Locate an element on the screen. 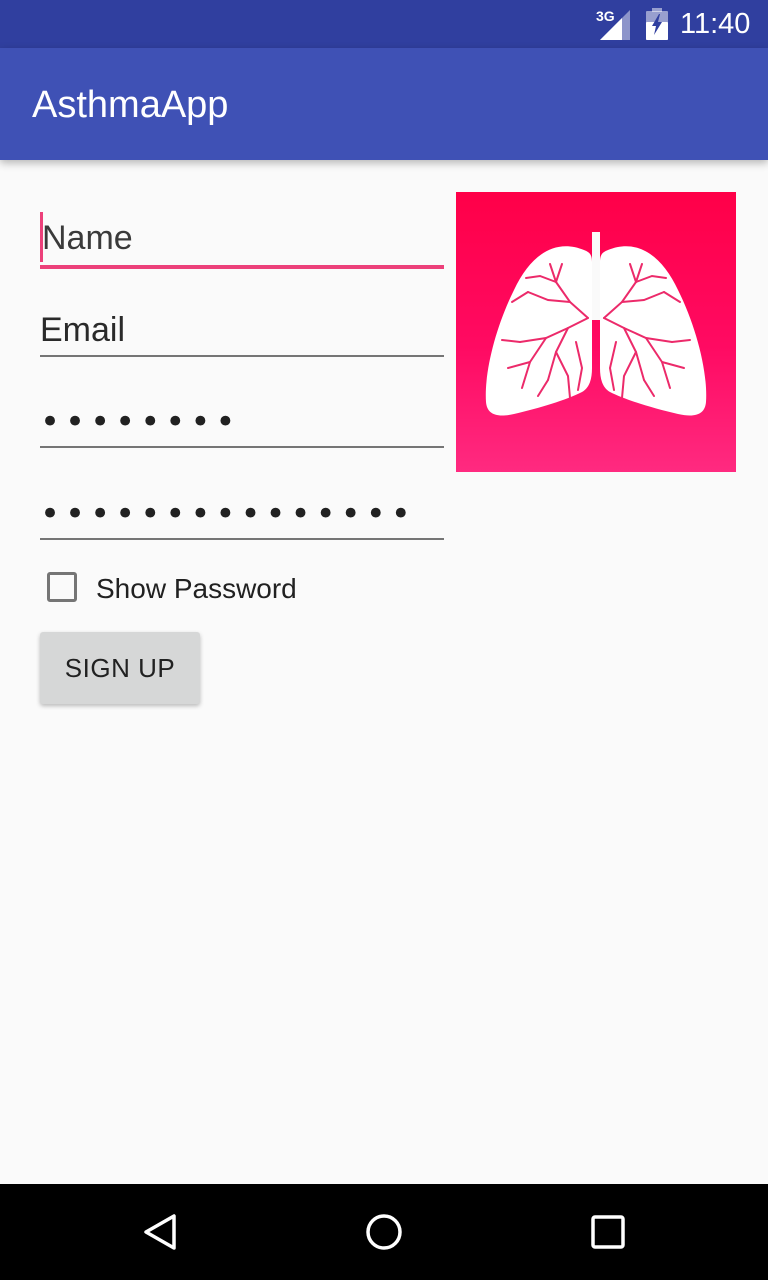  sign-up-button: SIGN UP is located at coordinates (120, 668).